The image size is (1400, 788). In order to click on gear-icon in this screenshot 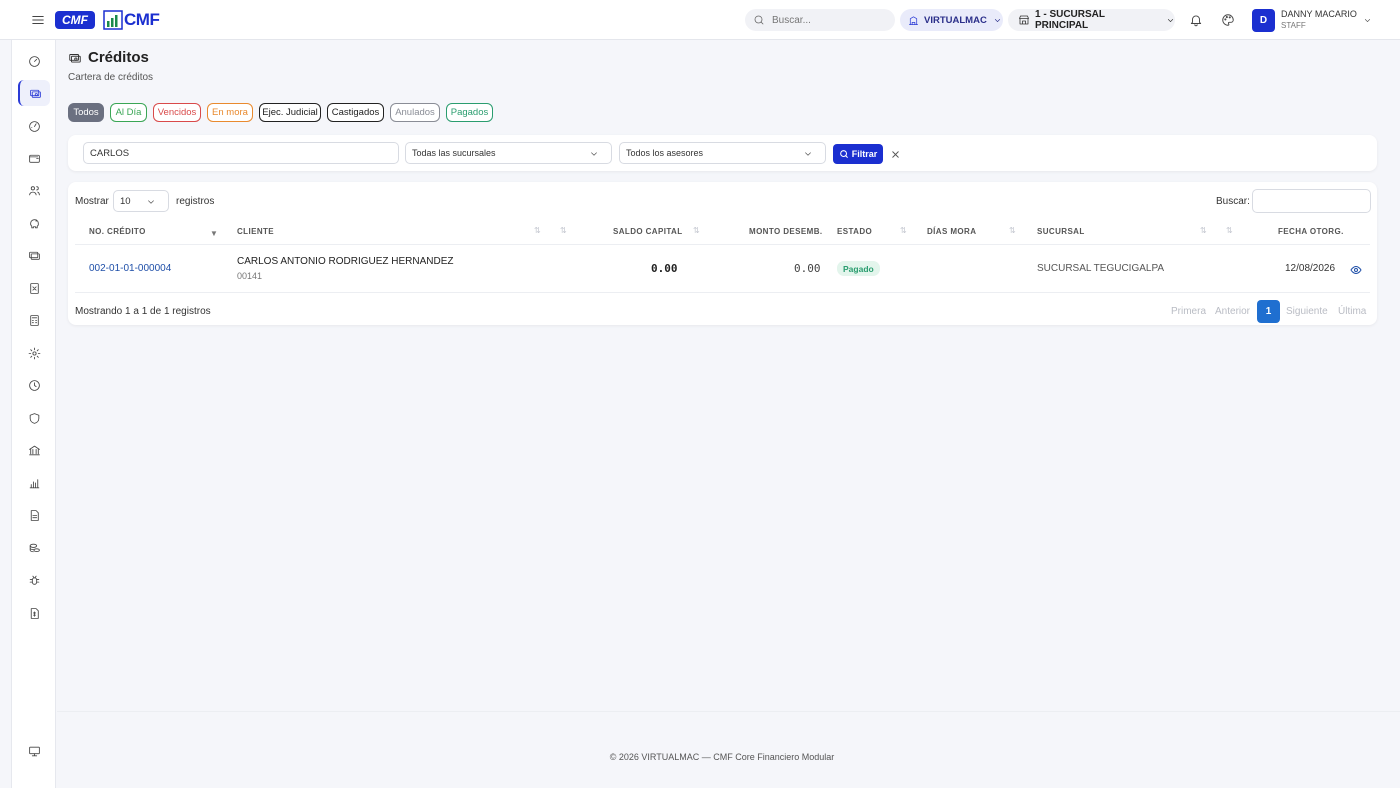, I will do `click(34, 353)`.